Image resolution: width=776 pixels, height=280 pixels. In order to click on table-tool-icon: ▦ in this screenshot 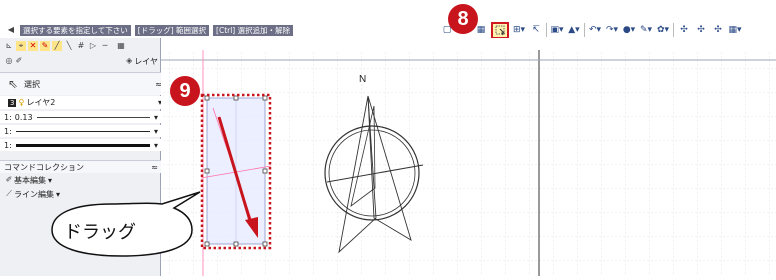, I will do `click(121, 46)`.